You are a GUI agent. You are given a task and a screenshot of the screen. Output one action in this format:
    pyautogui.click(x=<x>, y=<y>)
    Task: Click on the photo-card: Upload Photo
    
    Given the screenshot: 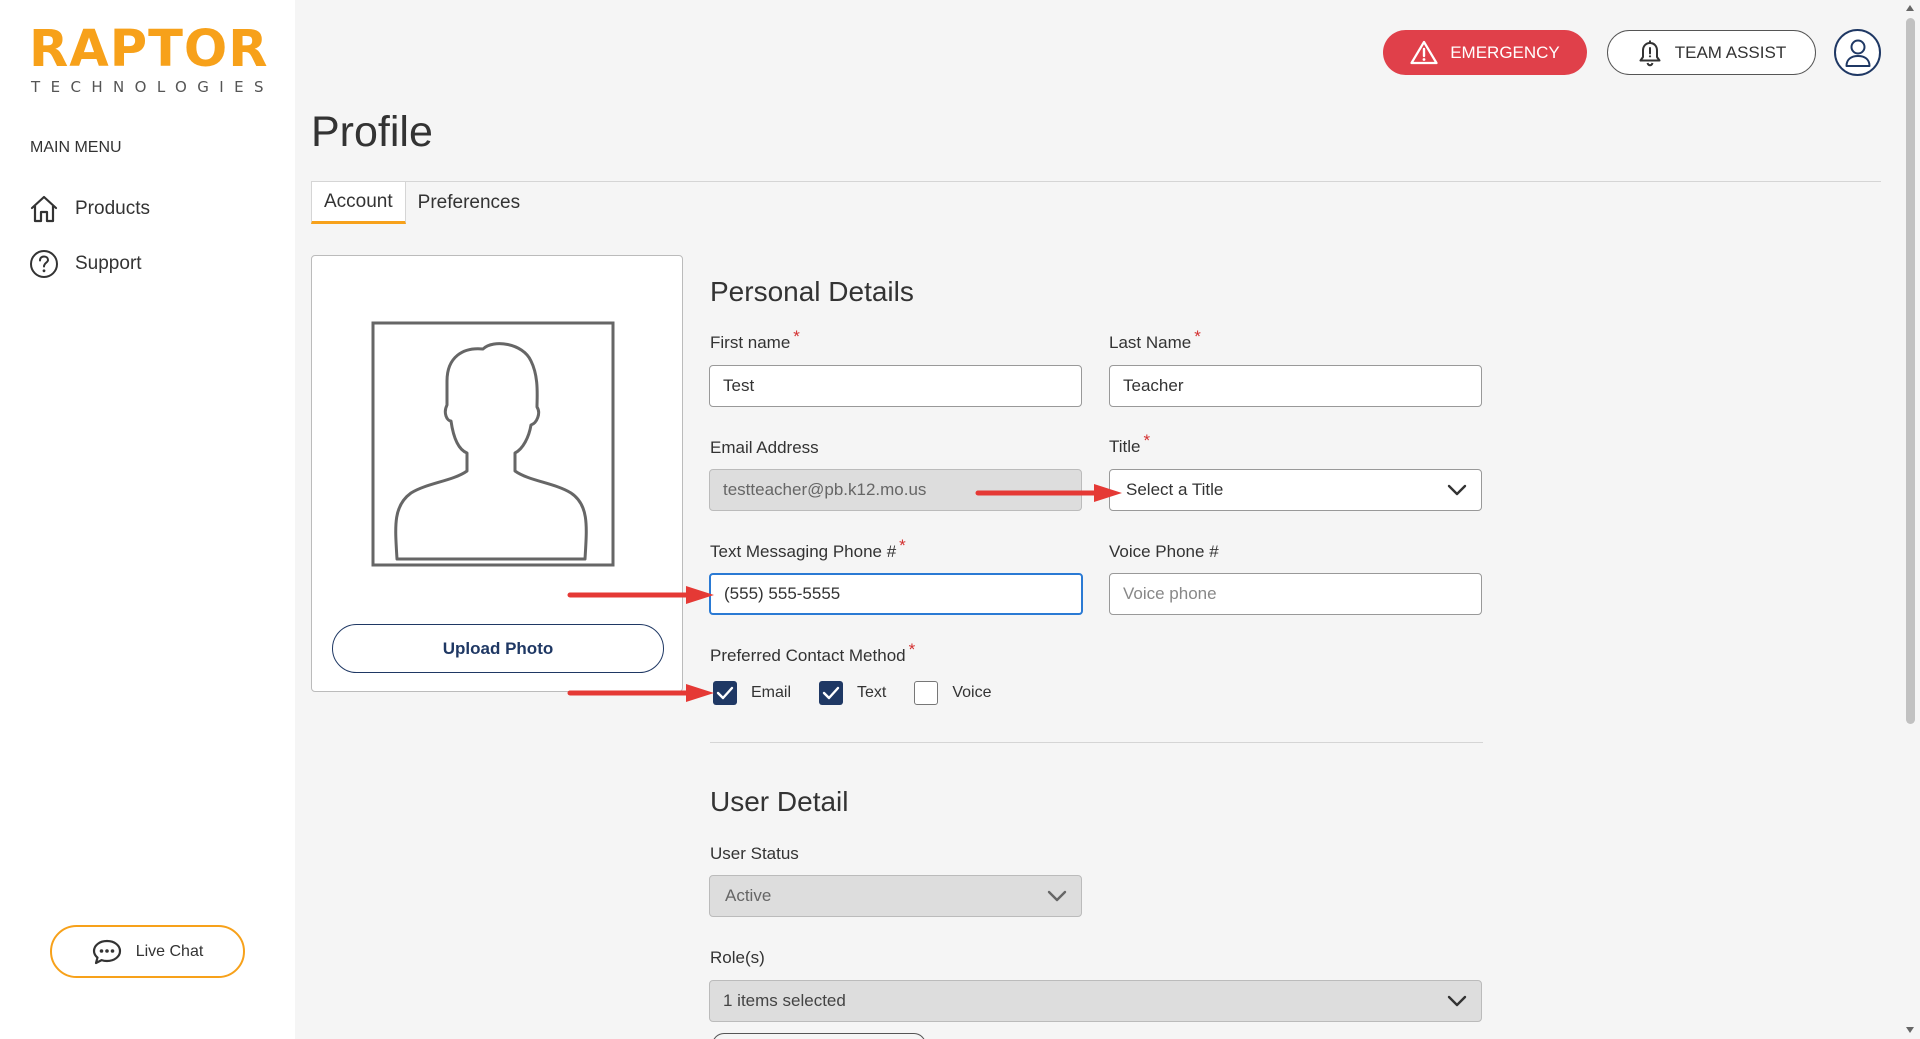 What is the action you would take?
    pyautogui.click(x=497, y=473)
    